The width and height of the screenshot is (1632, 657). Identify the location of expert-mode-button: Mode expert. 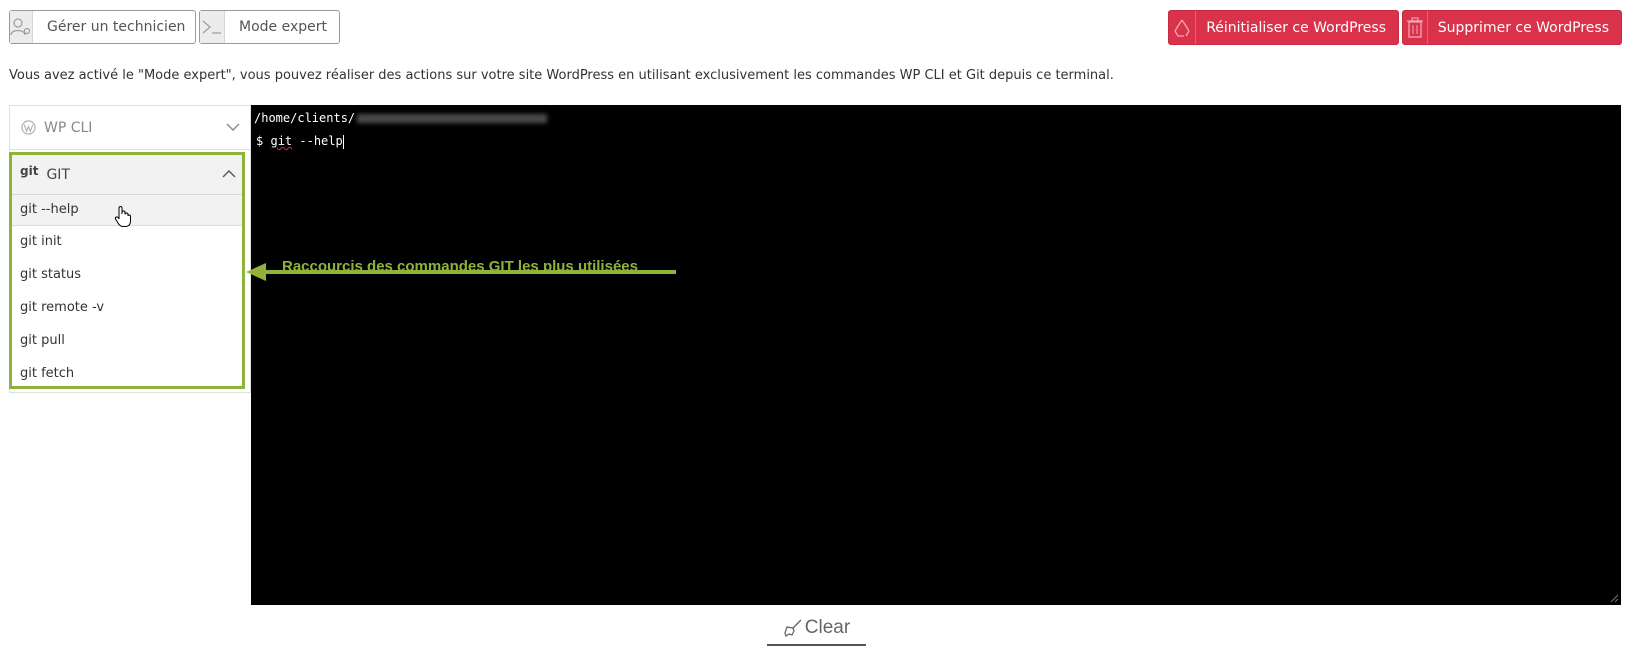
(269, 27).